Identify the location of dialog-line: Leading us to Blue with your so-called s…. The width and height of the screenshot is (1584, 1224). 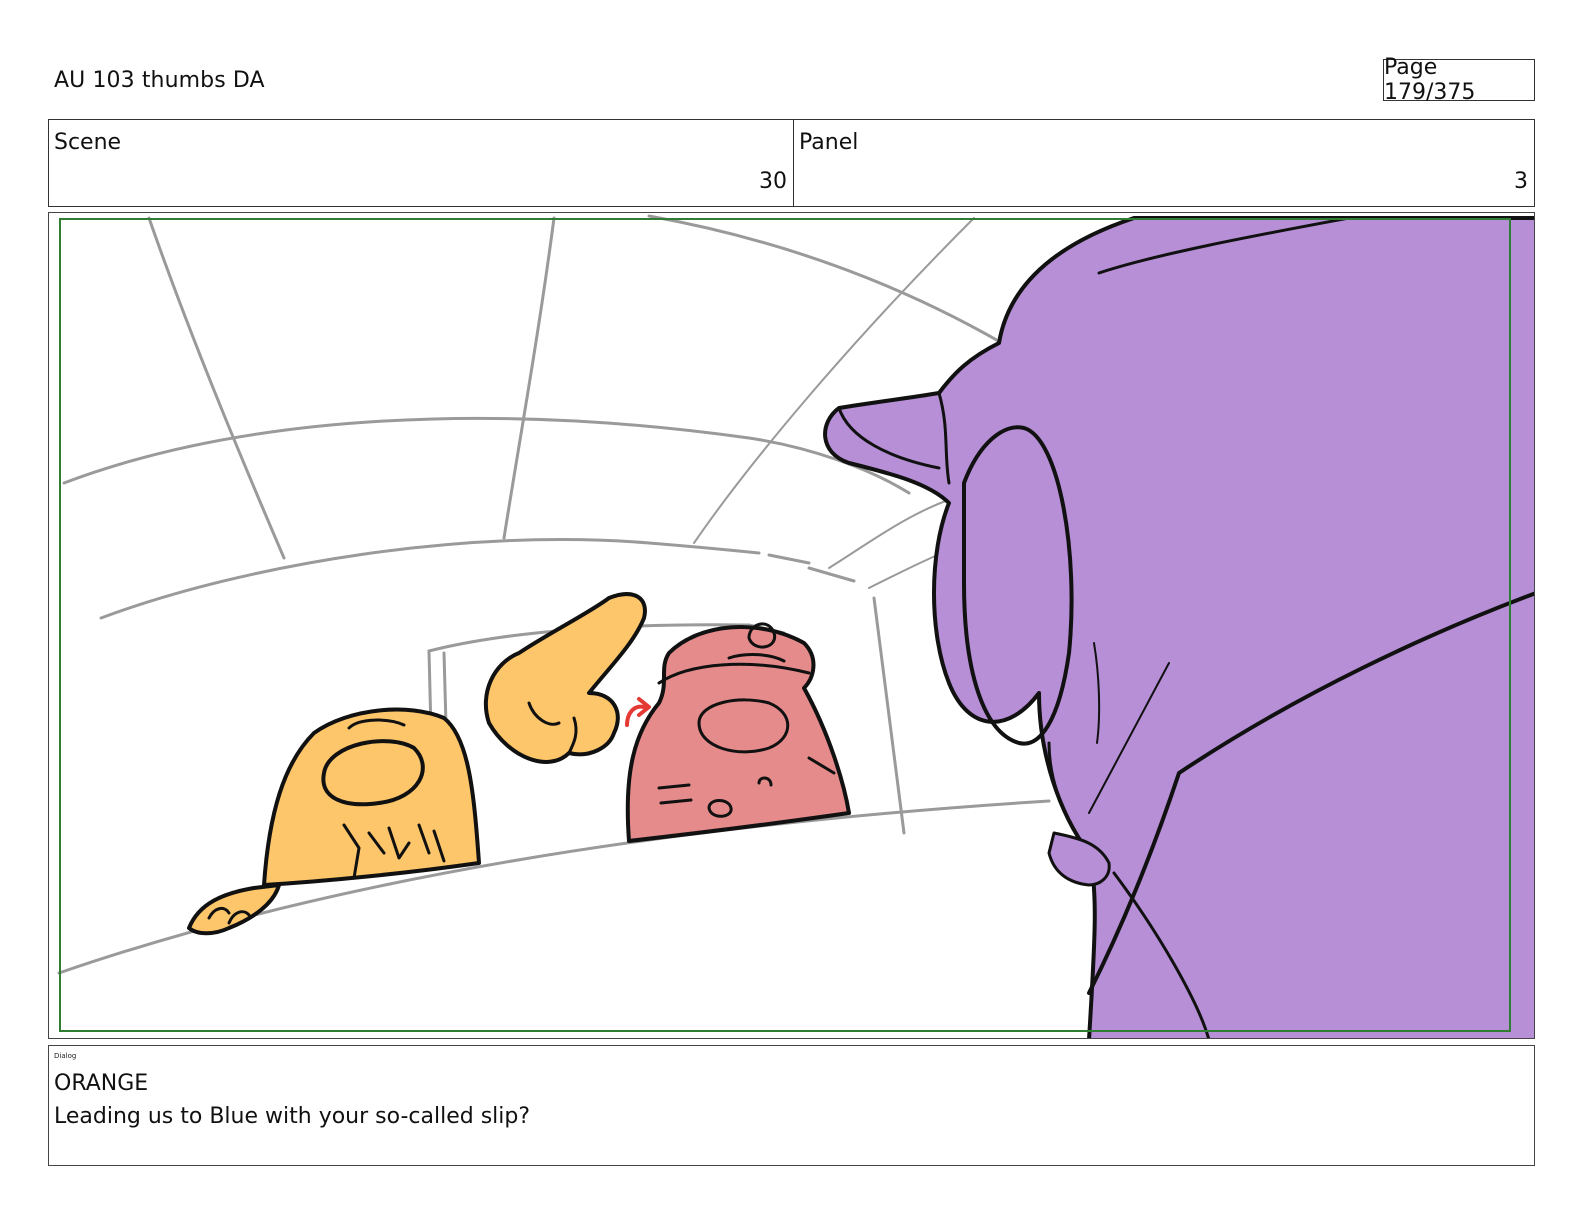
(292, 1116).